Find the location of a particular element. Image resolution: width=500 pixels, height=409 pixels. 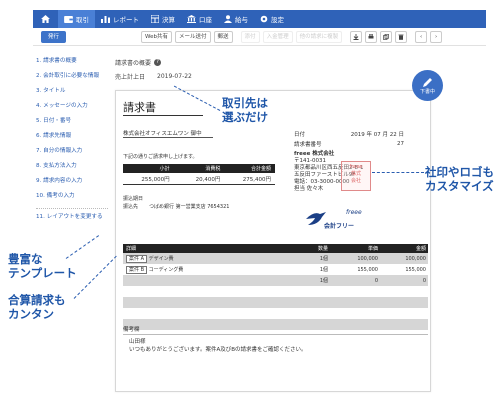

overview-label: 請求書の概要 is located at coordinates (133, 63).